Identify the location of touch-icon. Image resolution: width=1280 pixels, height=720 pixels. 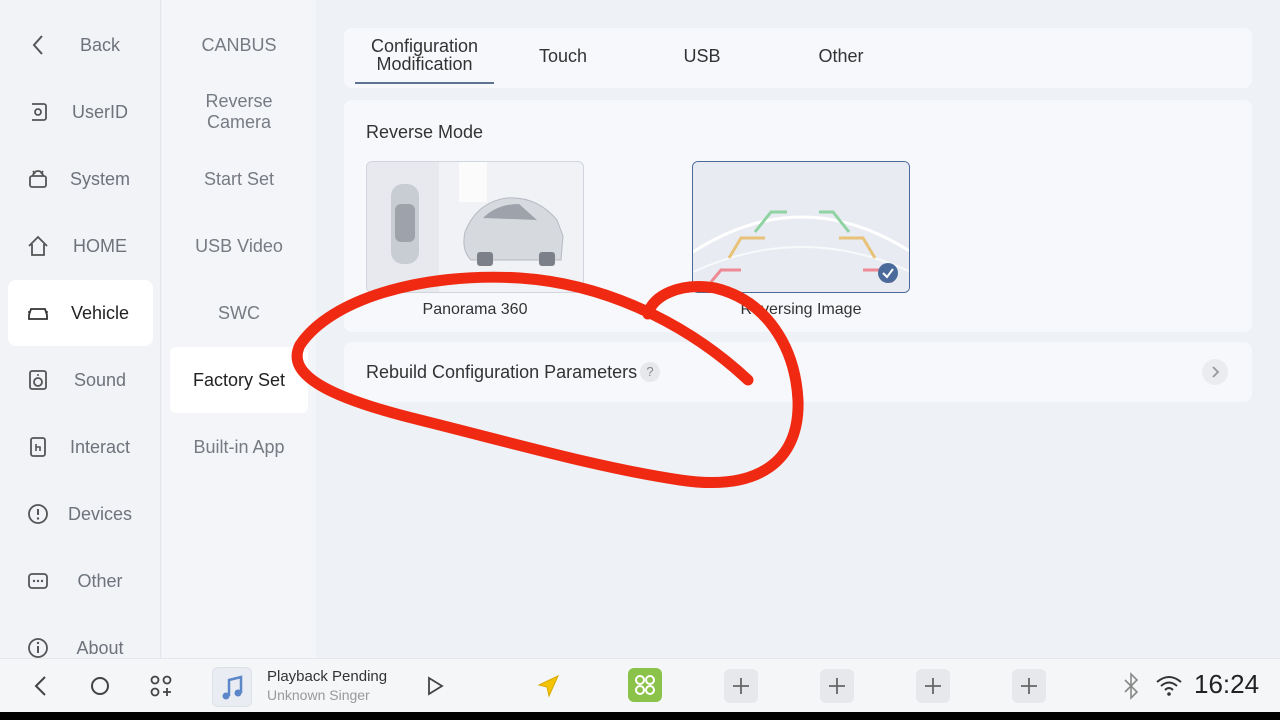
(38, 447).